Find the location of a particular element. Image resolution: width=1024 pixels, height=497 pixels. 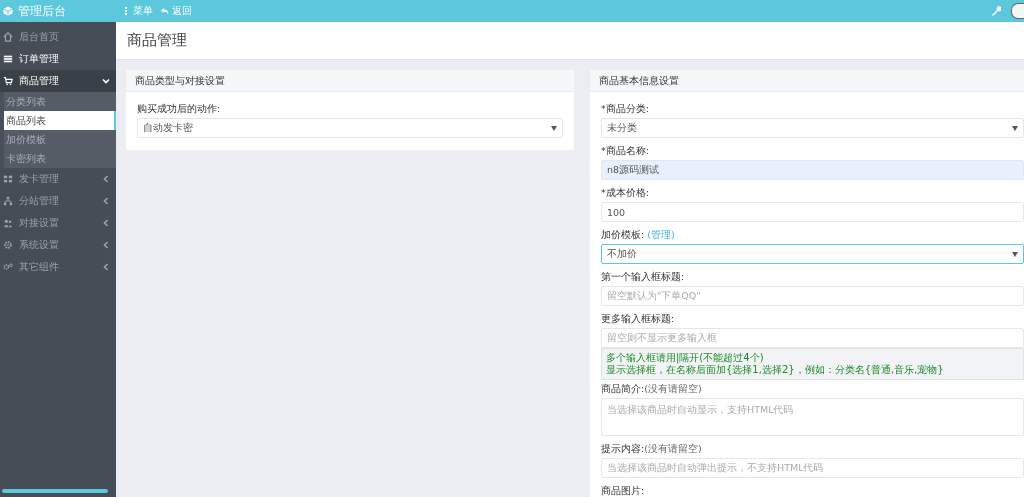

field-label: *成本价格: is located at coordinates (625, 193).